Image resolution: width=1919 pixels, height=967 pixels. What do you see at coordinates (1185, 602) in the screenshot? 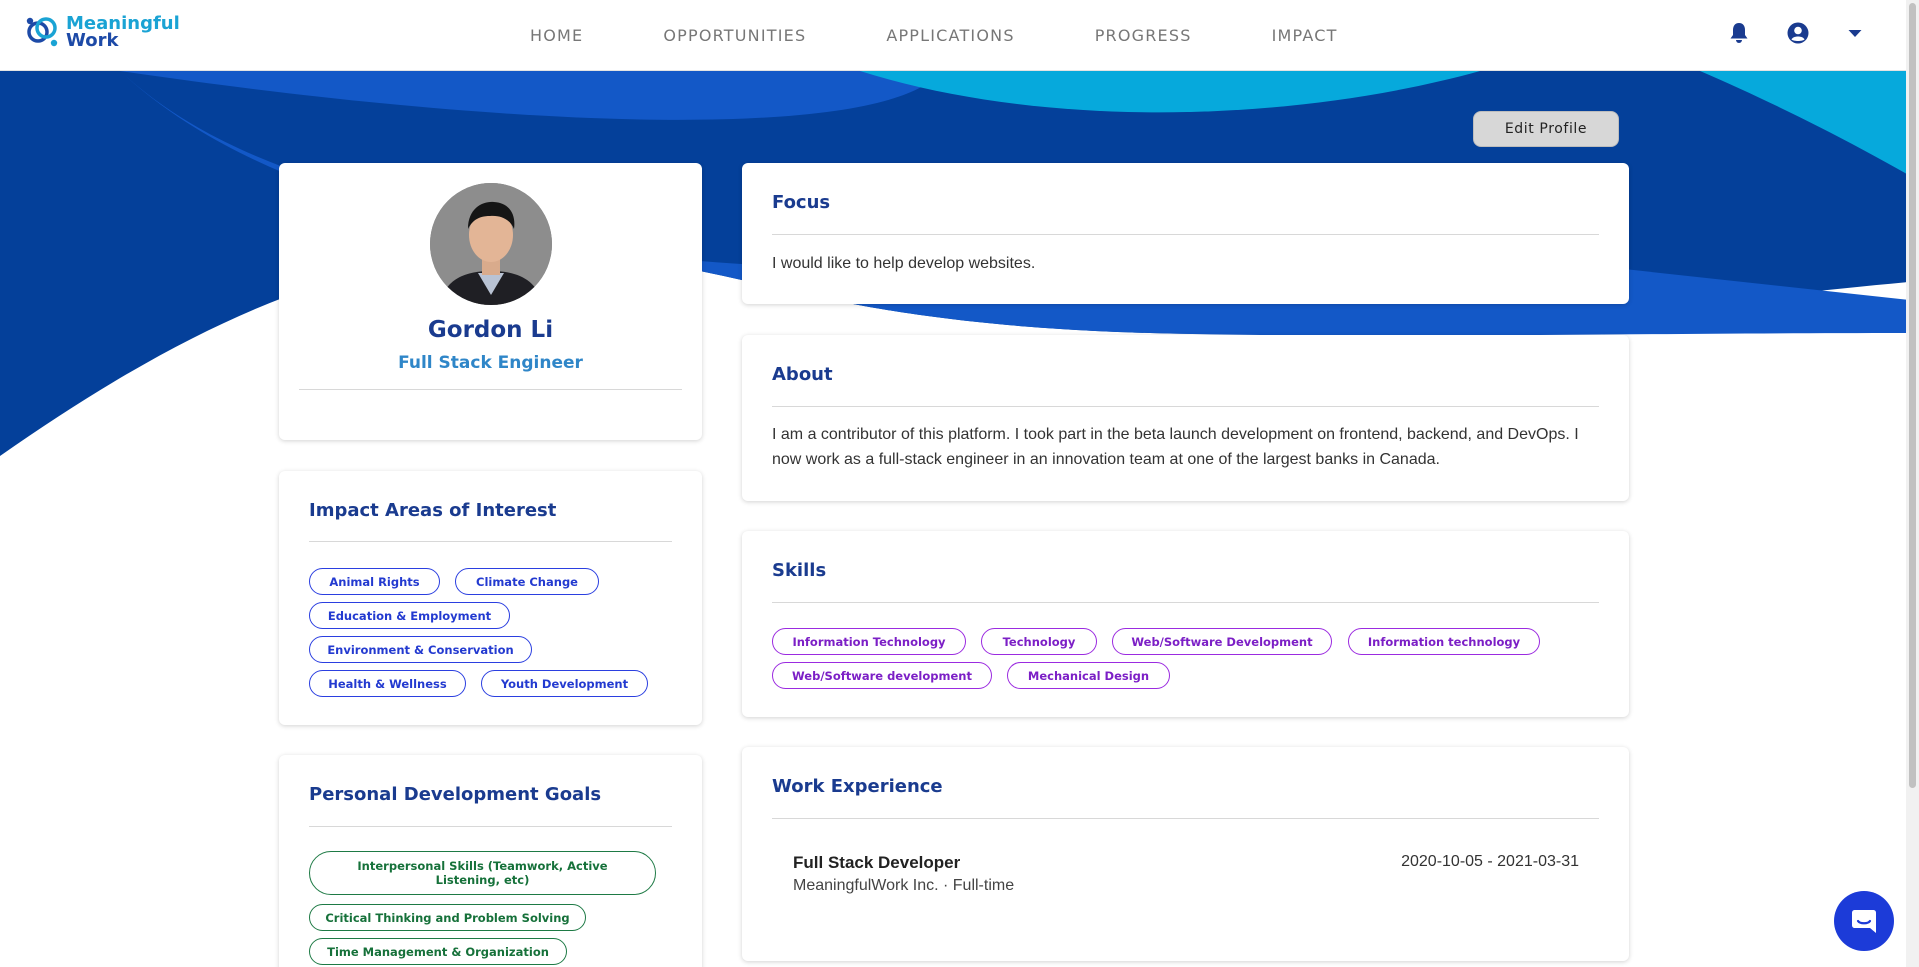
I see `skills-divider` at bounding box center [1185, 602].